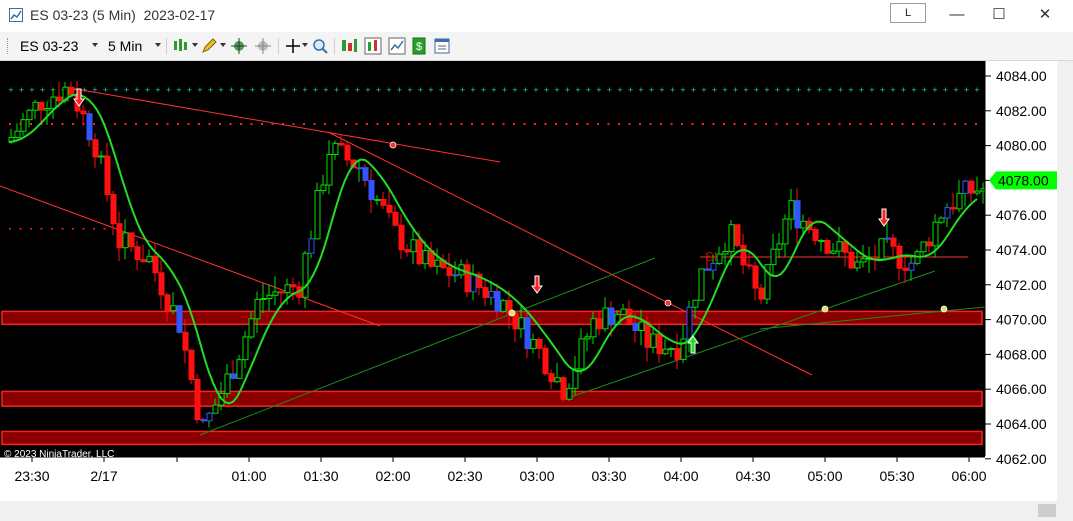  I want to click on crosshair-icon, so click(293, 46).